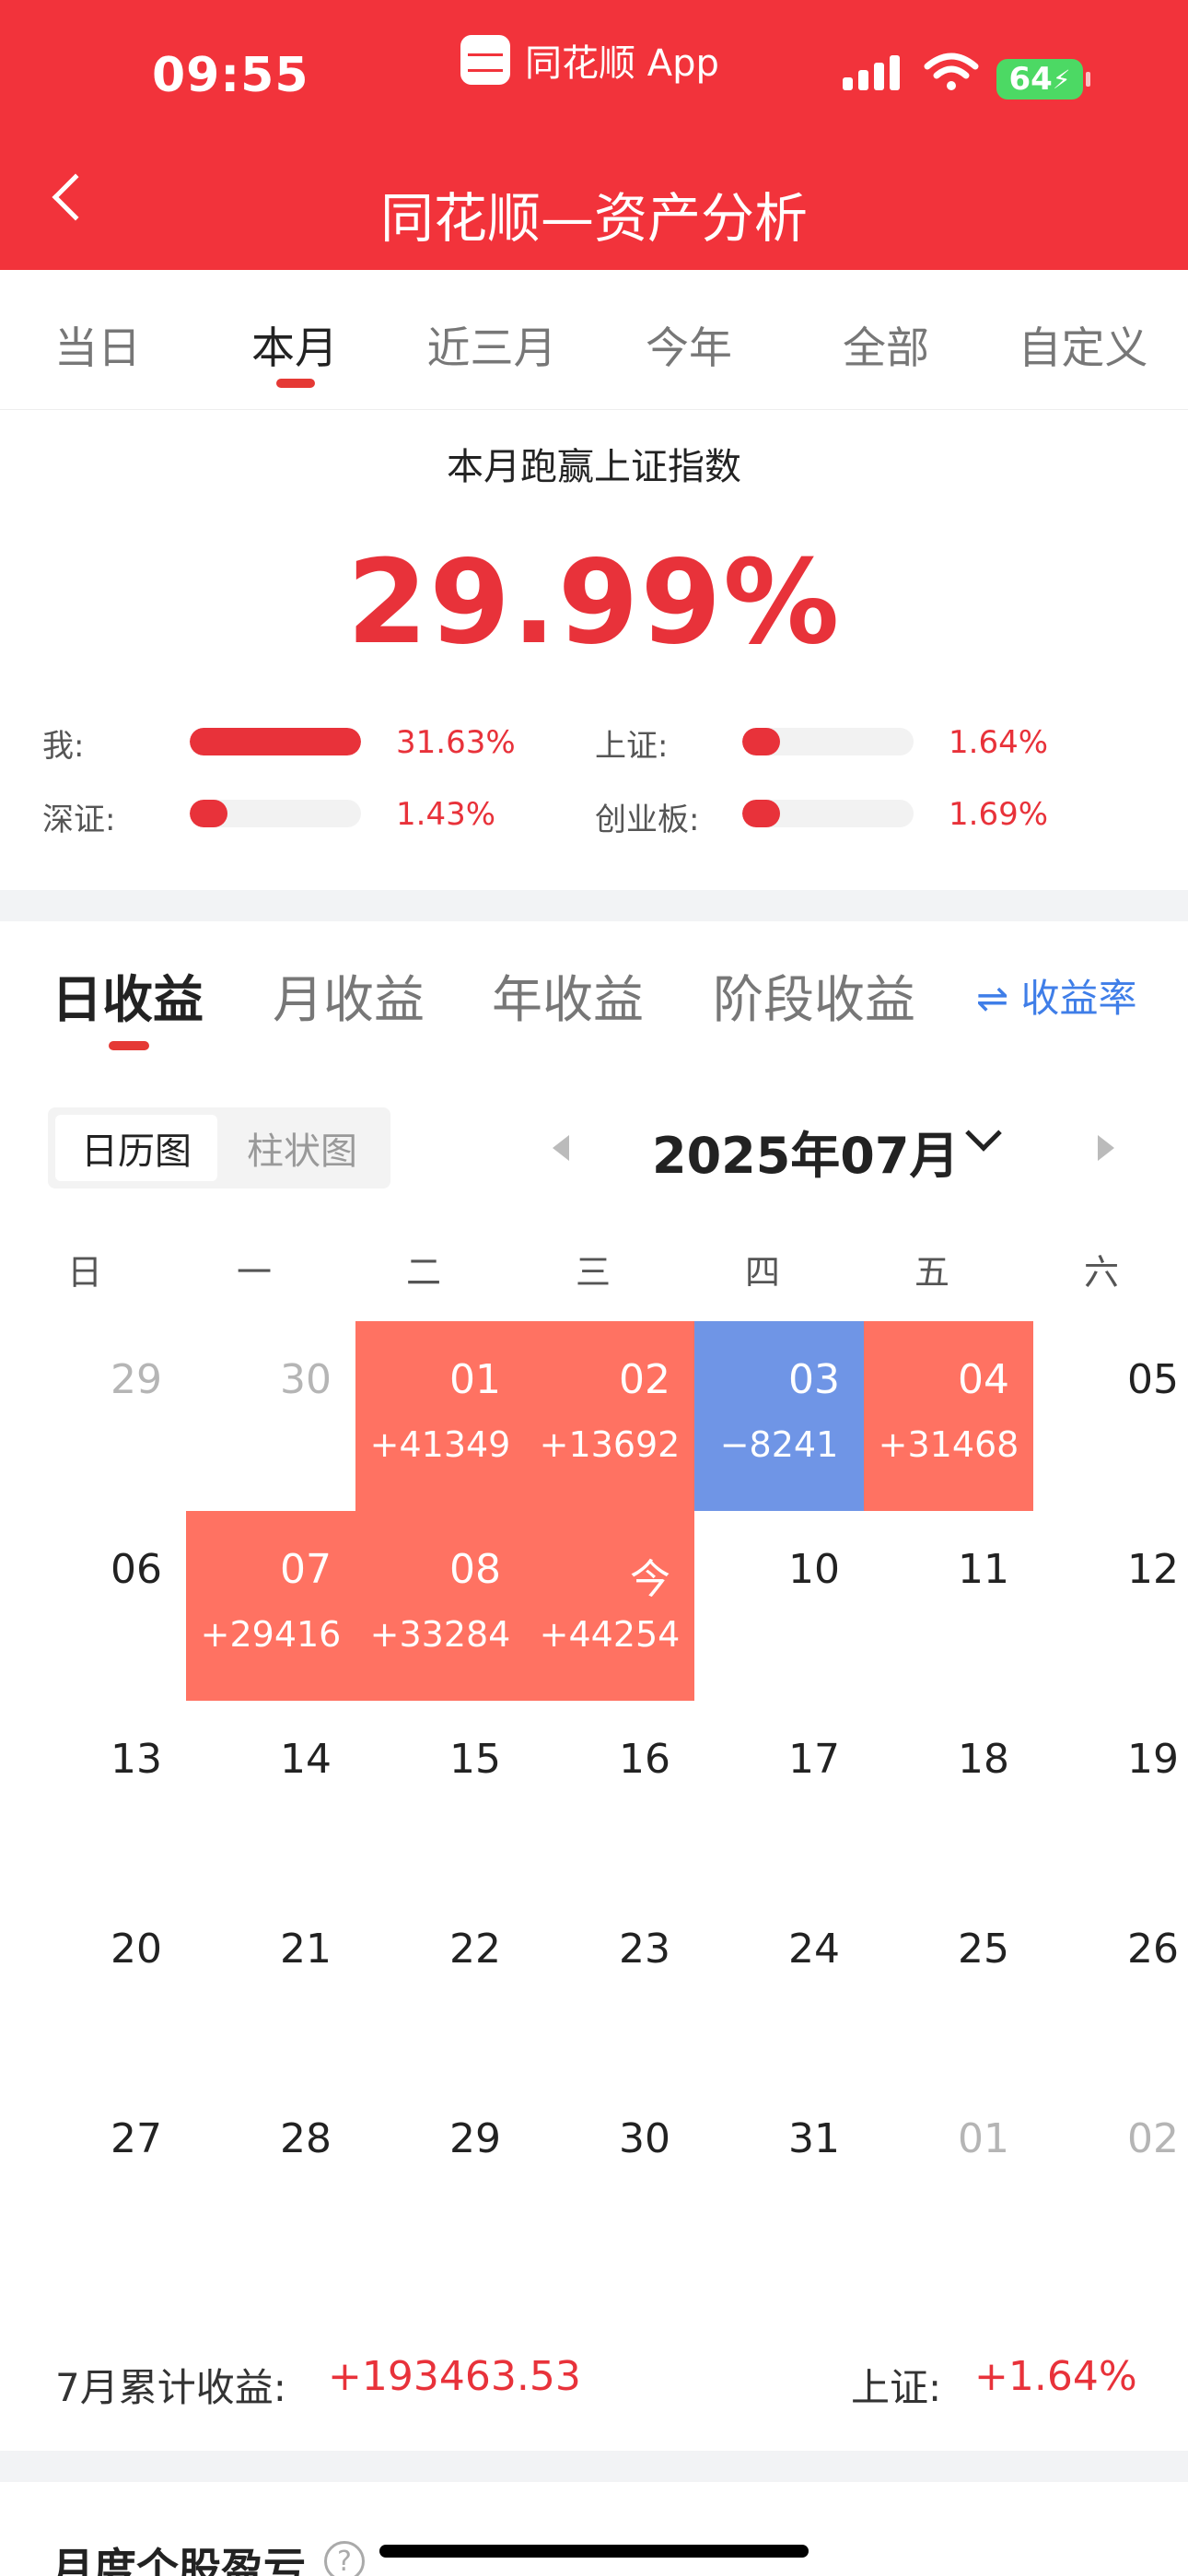 Image resolution: width=1188 pixels, height=2576 pixels. I want to click on calendar-day-pnl: +13692, so click(610, 1444).